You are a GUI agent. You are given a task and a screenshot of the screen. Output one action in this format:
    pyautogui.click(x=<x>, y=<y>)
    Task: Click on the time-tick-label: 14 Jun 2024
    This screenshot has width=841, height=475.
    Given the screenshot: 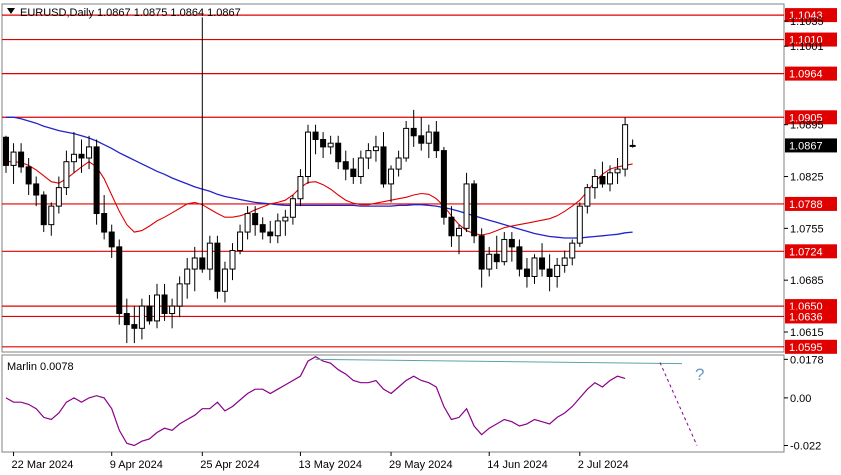 What is the action you would take?
    pyautogui.click(x=517, y=465)
    